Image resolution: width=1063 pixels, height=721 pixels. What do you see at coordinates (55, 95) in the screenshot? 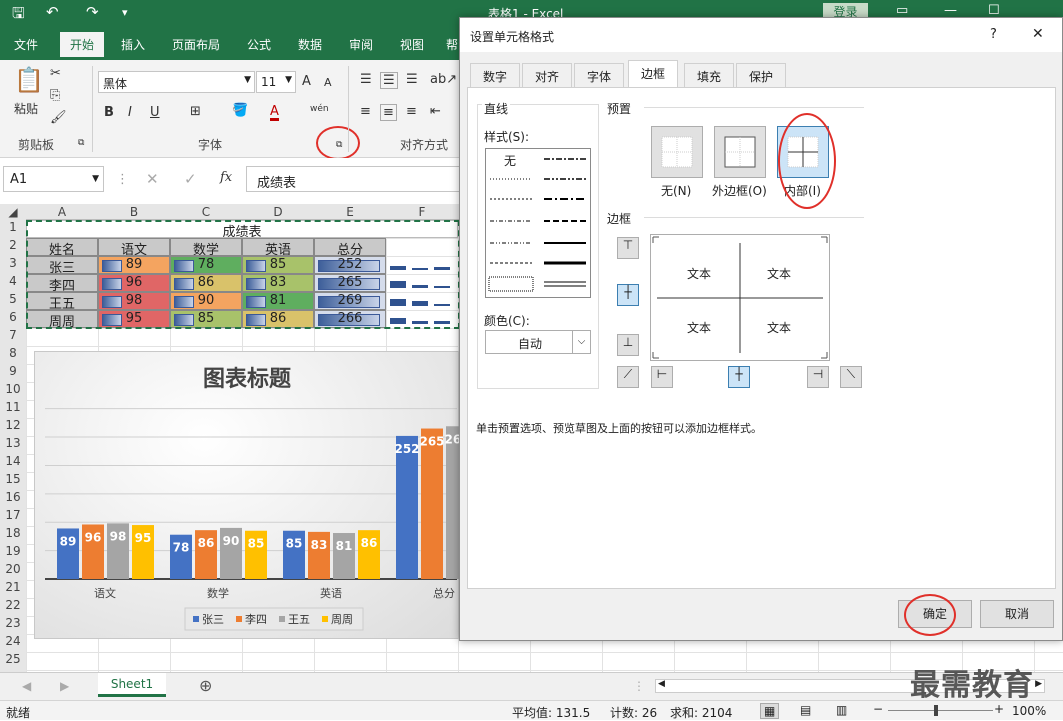
I see `copy-icon: ⎘` at bounding box center [55, 95].